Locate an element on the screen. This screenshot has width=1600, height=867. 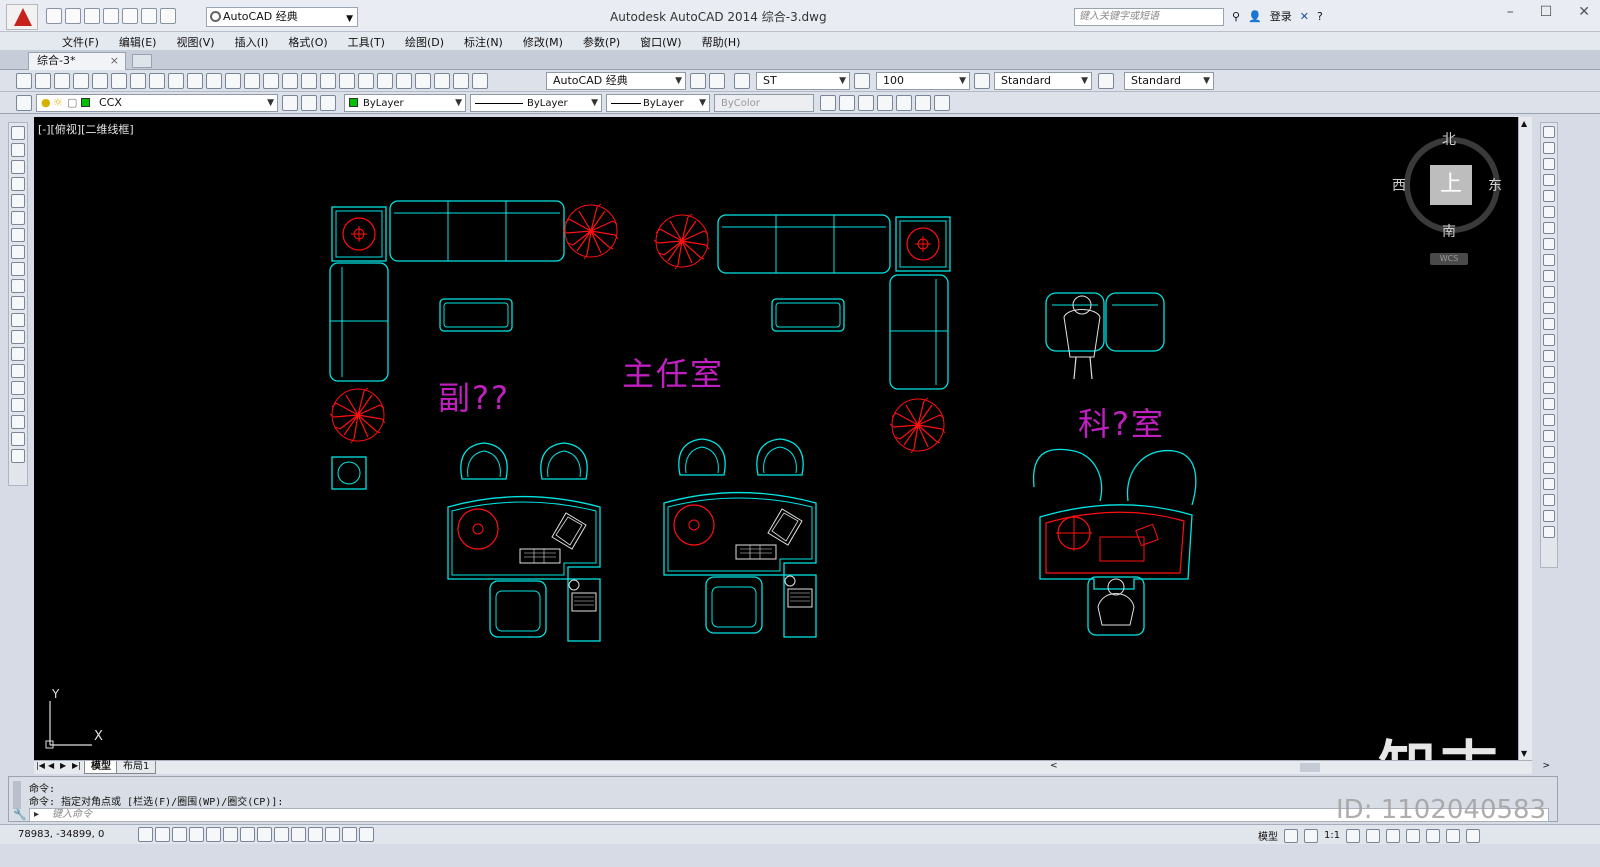
dim-style-combo: Standard ▼ is located at coordinates (1043, 81).